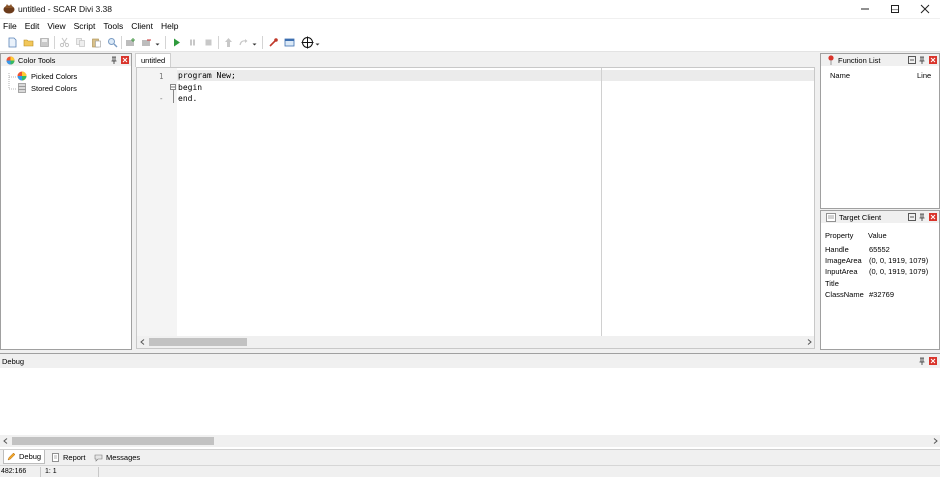 This screenshot has height=477, width=940. Describe the element at coordinates (475, 342) in the screenshot. I see `editor-horizontal-scrollbar` at that location.